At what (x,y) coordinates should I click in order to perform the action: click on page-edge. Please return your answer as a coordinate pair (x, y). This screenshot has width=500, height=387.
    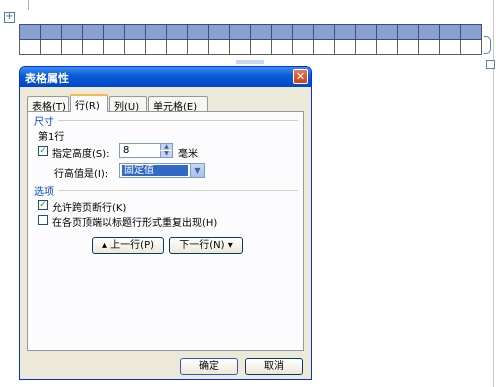
    Looking at the image, I should click on (493, 193).